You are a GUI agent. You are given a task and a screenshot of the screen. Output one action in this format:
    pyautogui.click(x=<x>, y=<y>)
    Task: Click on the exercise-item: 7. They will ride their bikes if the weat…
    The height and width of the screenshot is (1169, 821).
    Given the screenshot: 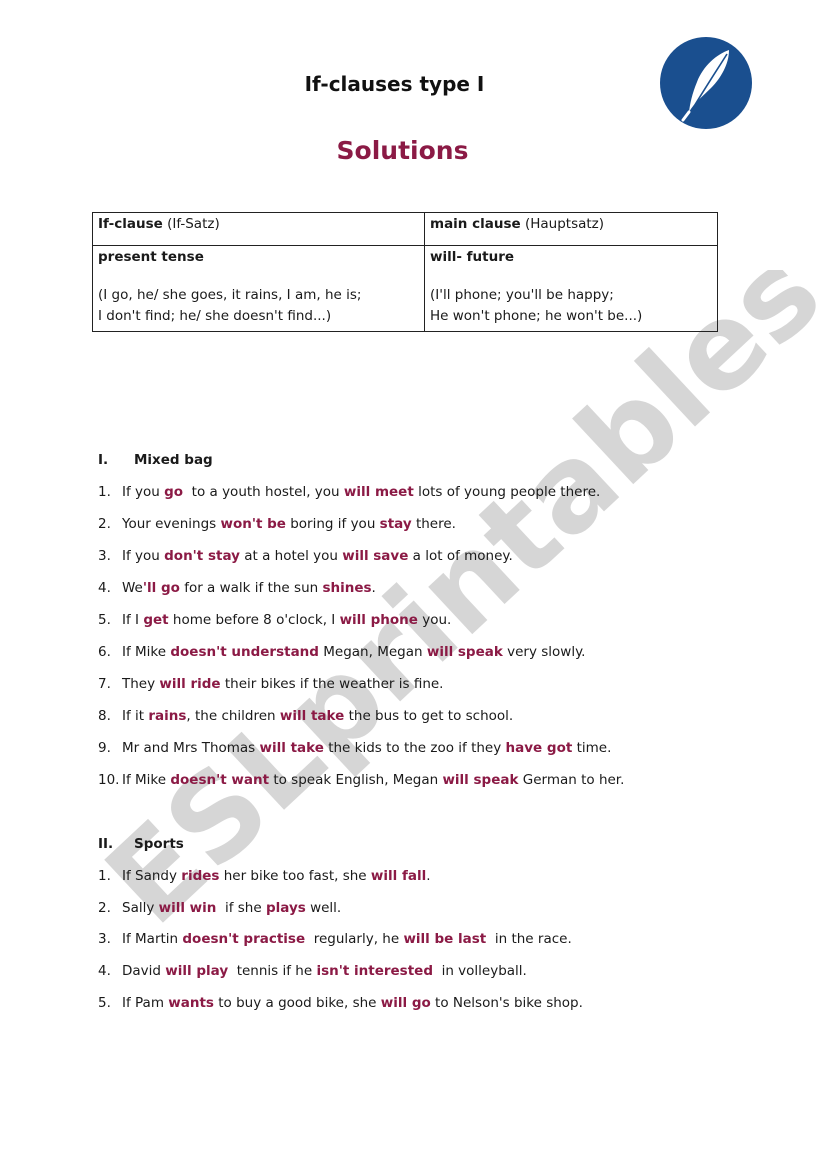 What is the action you would take?
    pyautogui.click(x=270, y=684)
    